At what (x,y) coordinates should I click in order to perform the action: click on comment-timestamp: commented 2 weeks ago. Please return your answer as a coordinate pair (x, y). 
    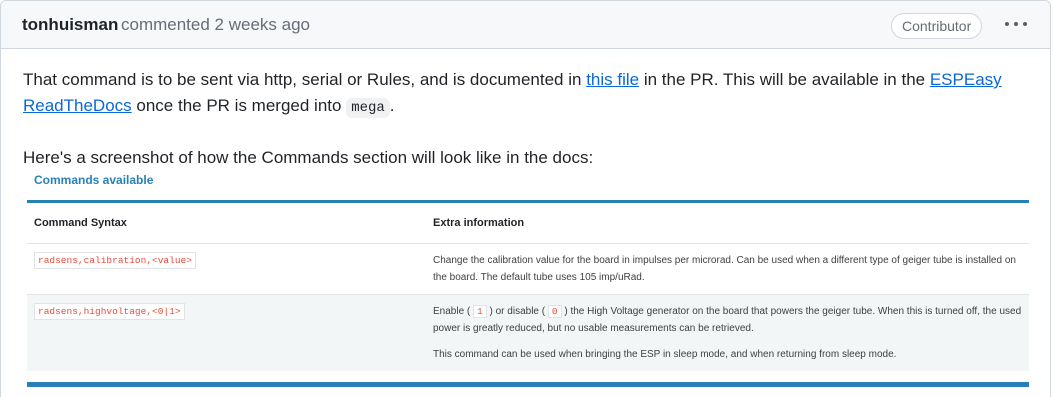
    Looking at the image, I should click on (215, 25).